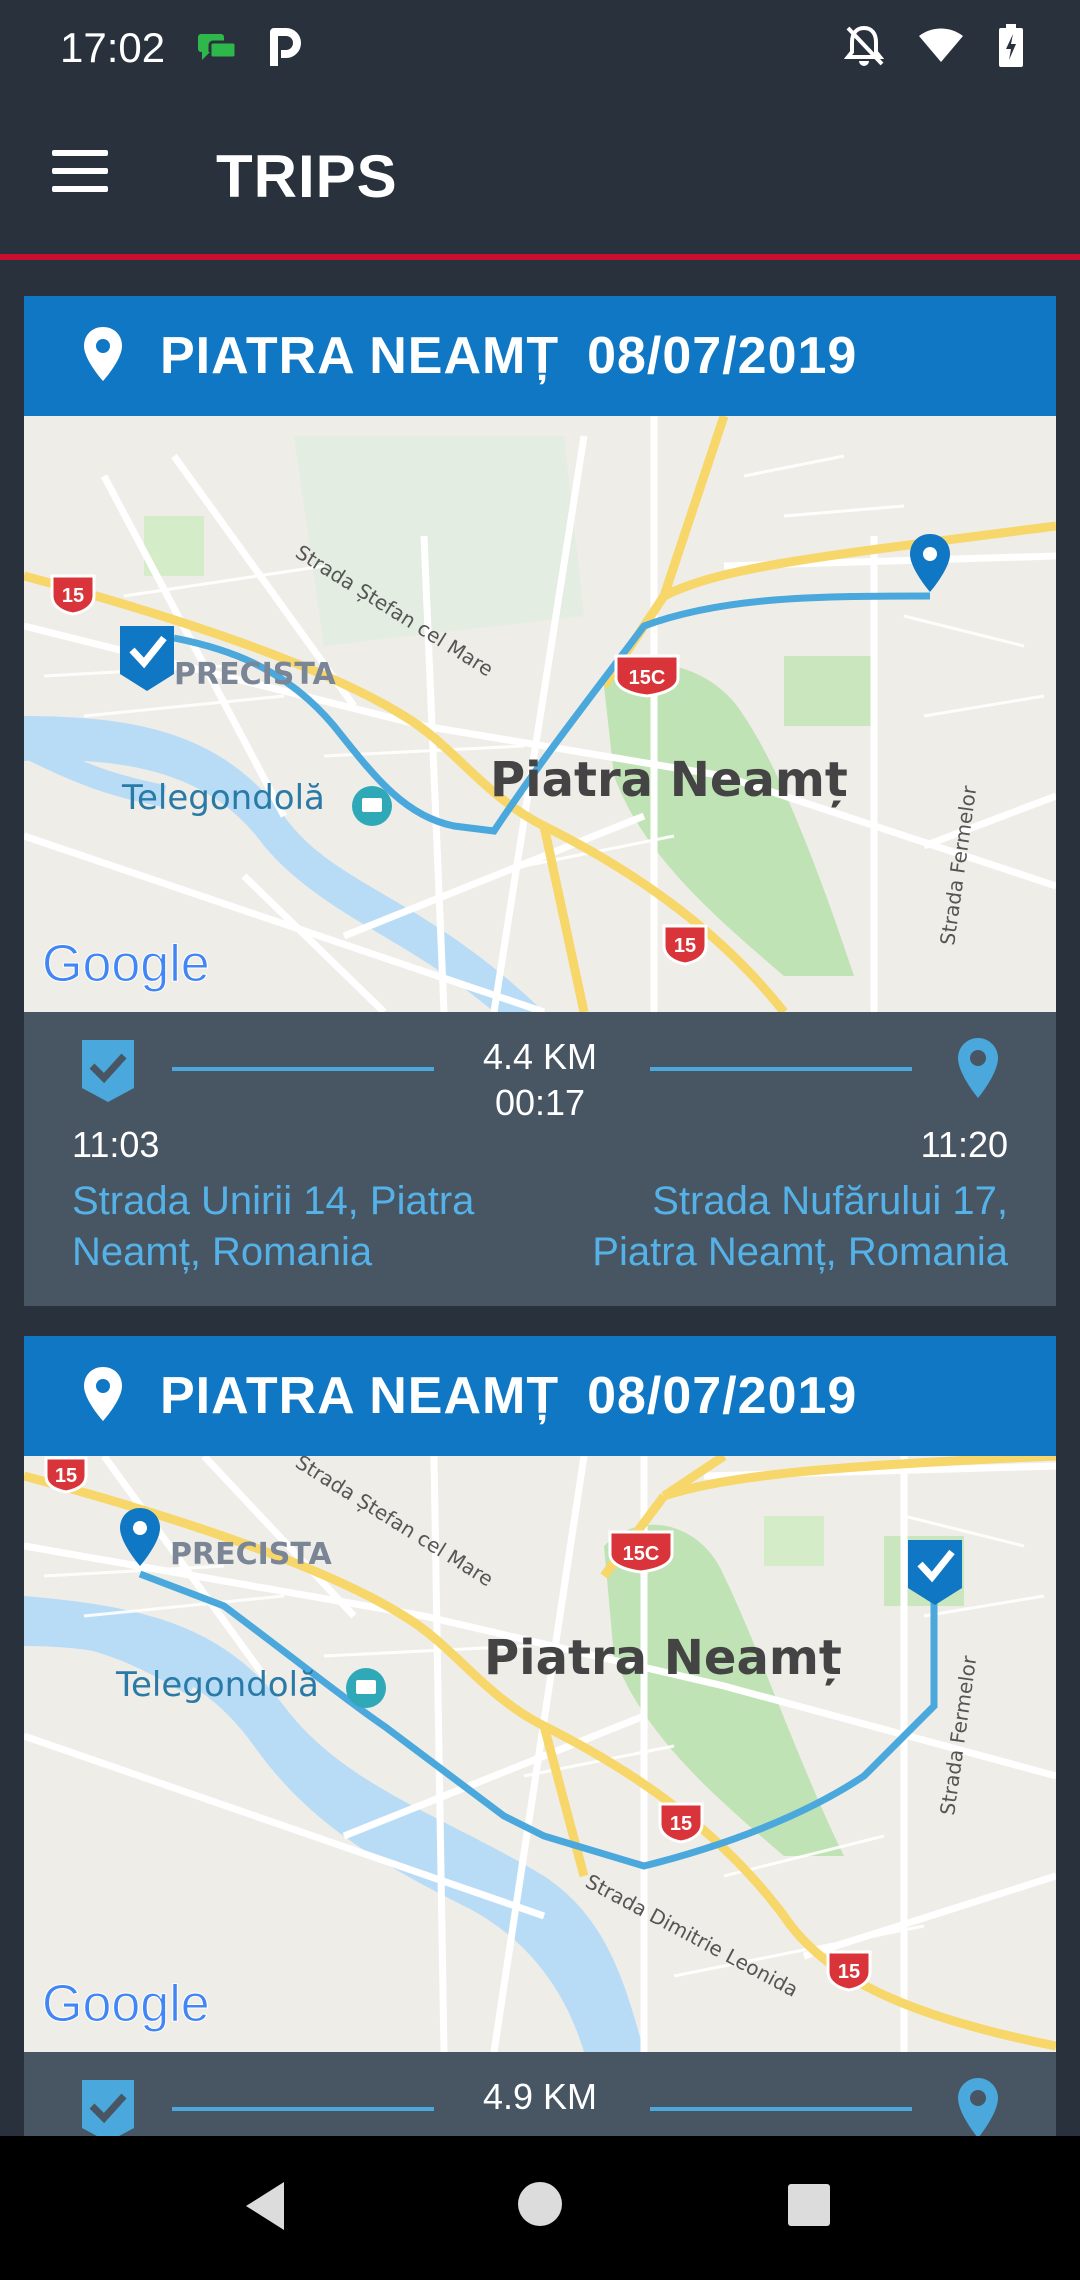  I want to click on home-icon, so click(540, 2206).